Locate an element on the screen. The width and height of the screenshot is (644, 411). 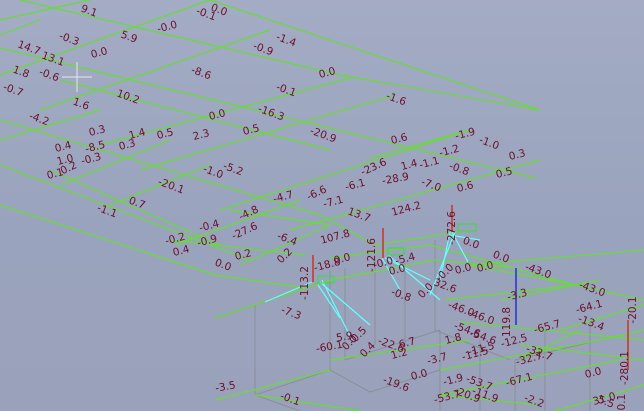
result-value-label: -1.6 is located at coordinates (396, 99).